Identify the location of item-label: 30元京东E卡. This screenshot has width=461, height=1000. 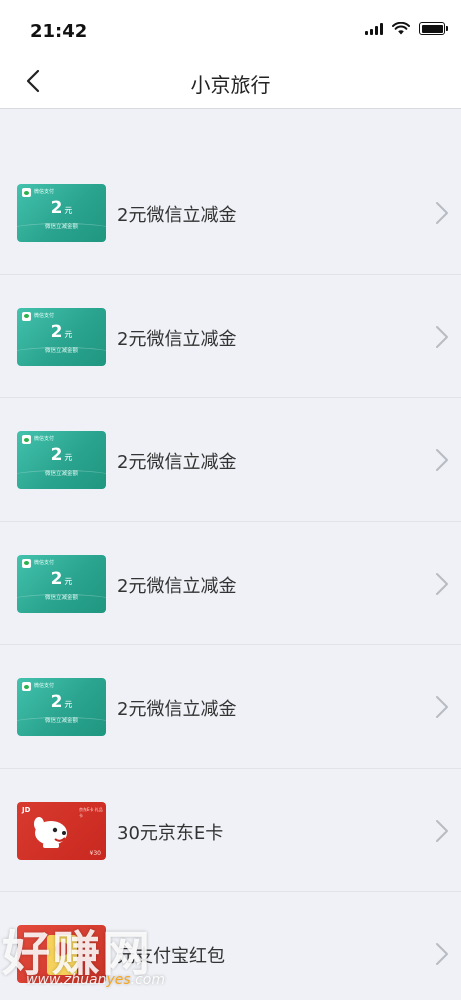
(170, 833).